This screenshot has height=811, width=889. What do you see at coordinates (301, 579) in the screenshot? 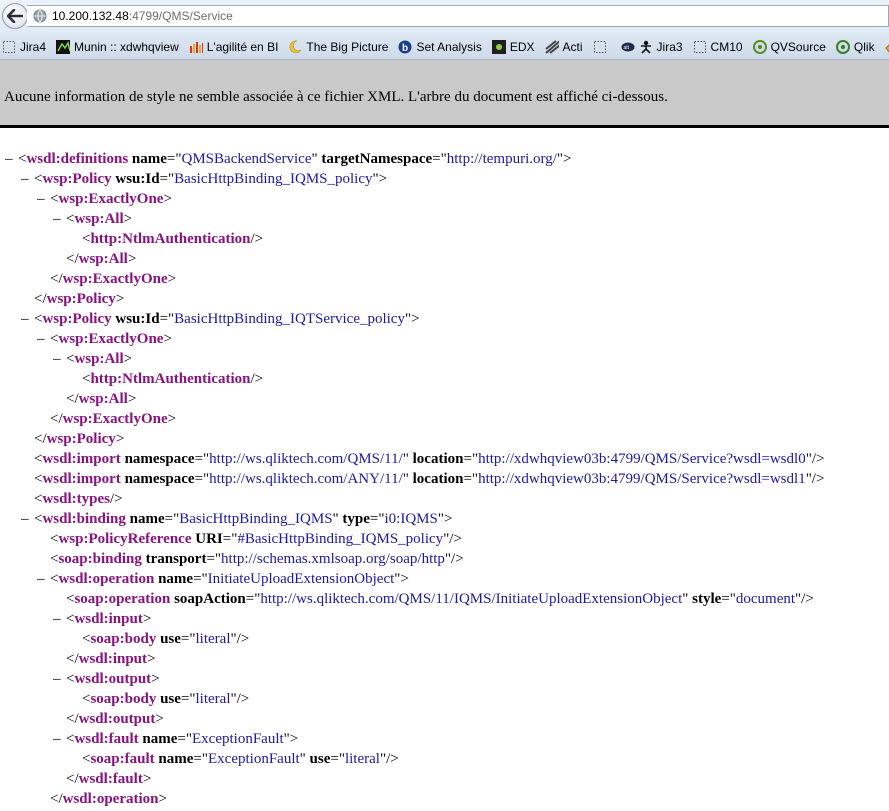
I see `xml-attr-value: InitiateUploadExtensionObject` at bounding box center [301, 579].